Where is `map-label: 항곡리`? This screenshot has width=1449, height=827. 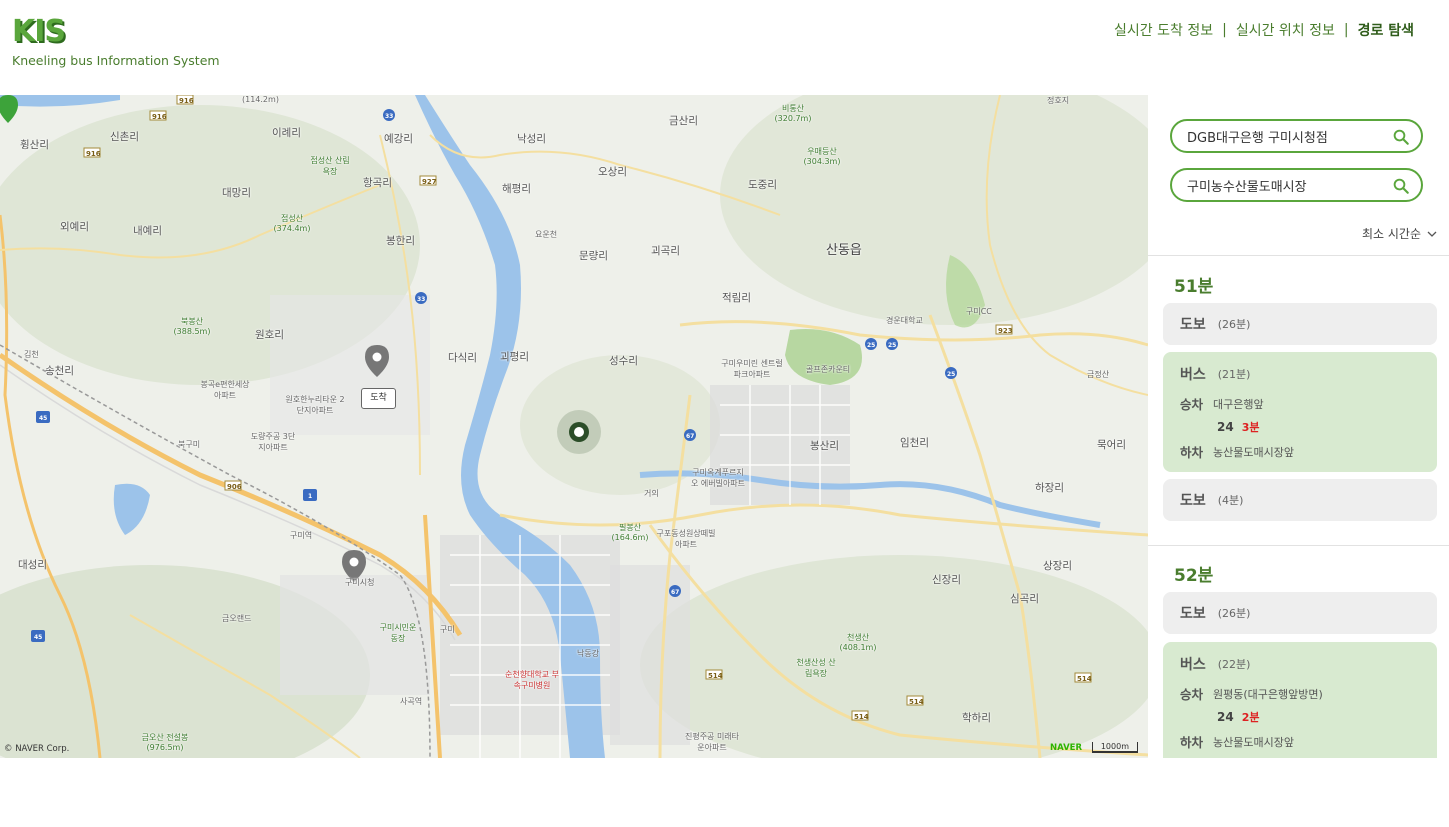
map-label: 항곡리 is located at coordinates (377, 183).